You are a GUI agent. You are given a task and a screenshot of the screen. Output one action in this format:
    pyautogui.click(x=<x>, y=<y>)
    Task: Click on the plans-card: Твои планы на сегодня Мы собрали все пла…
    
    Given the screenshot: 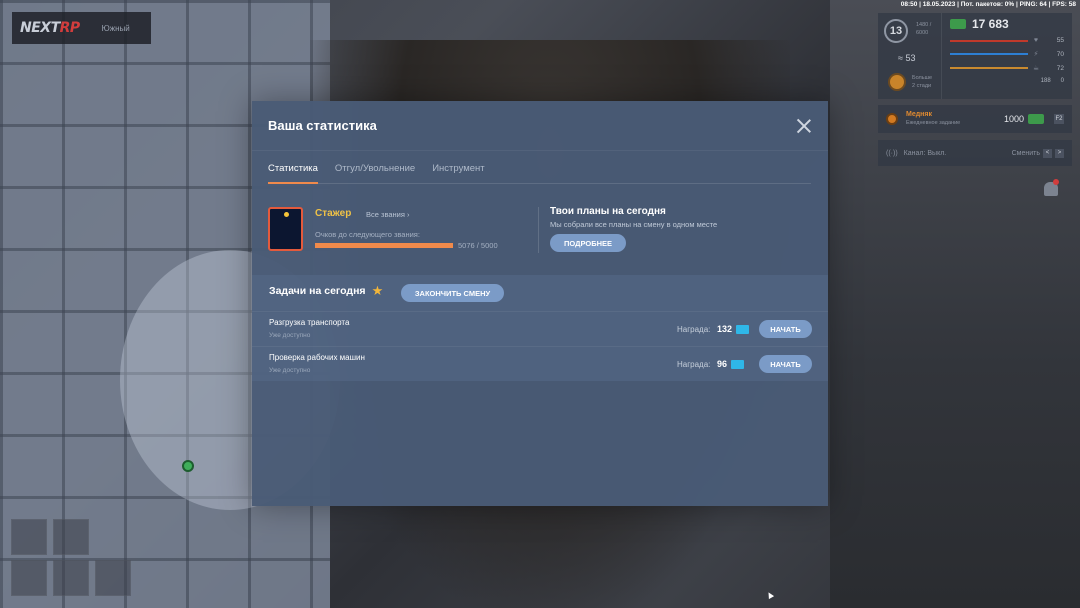 What is the action you would take?
    pyautogui.click(x=680, y=229)
    